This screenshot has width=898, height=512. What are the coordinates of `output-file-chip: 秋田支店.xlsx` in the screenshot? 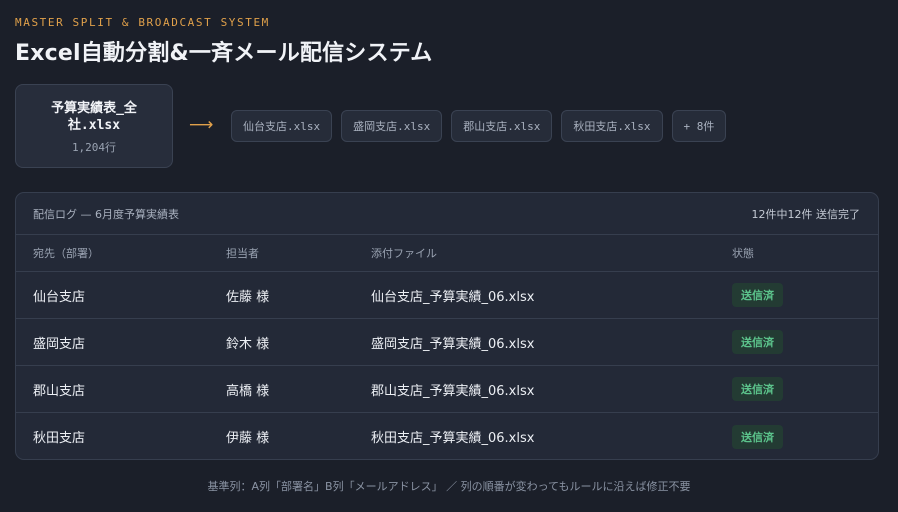 It's located at (612, 126).